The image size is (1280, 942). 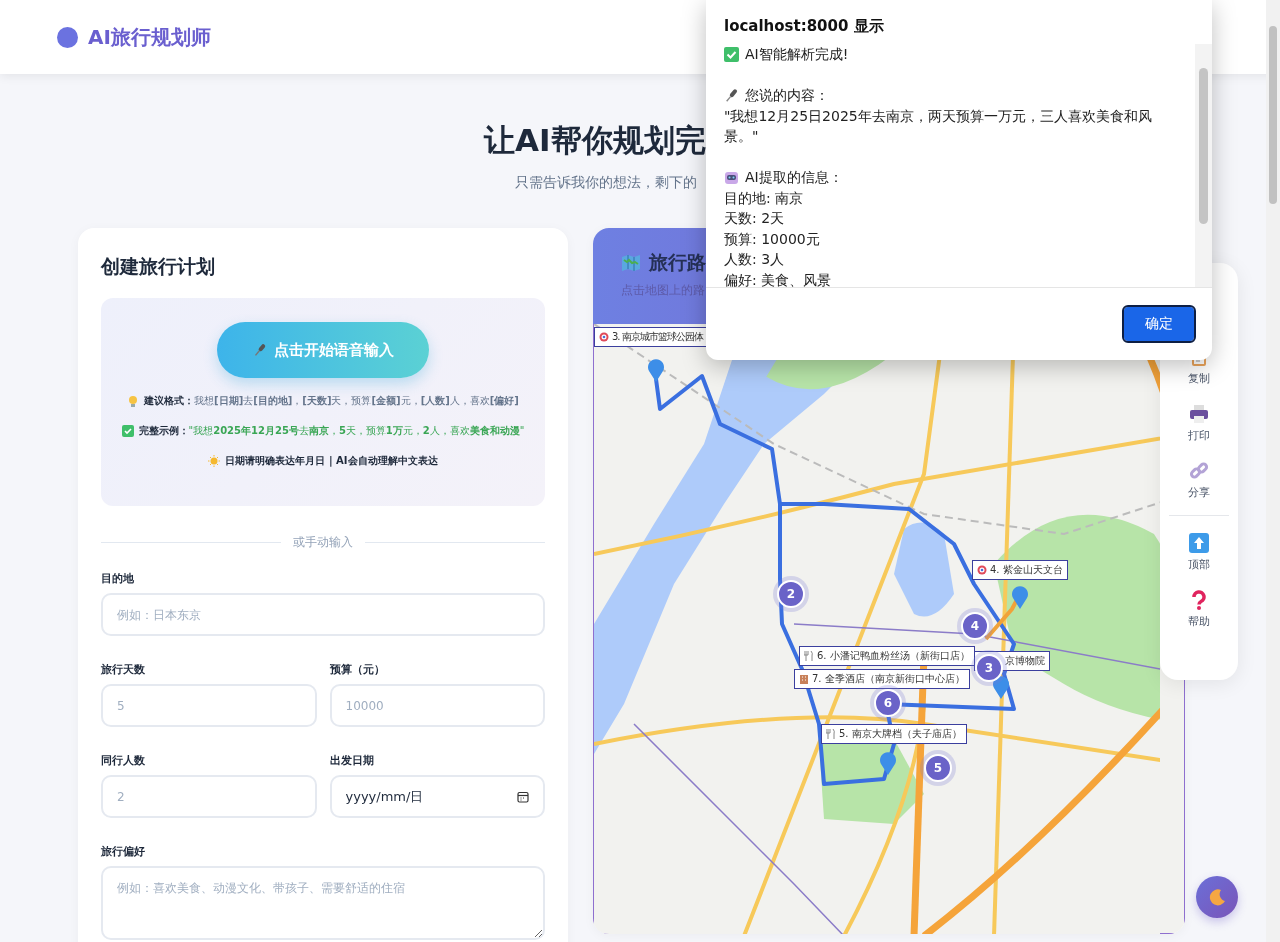 What do you see at coordinates (323, 903) in the screenshot?
I see `text-area: 例如：喜欢美食、动漫文化、带孩子、需要舒适的住宿` at bounding box center [323, 903].